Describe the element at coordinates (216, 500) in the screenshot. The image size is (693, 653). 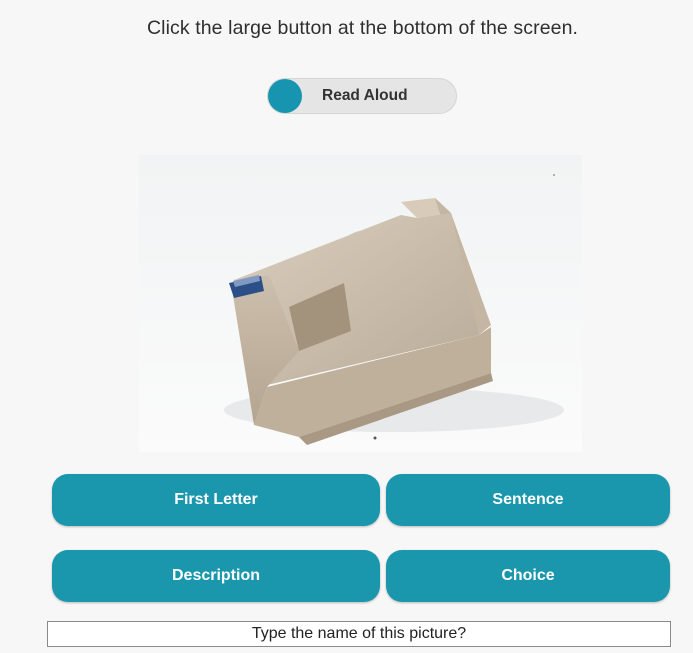
I see `first-letter-button: First Letter` at that location.